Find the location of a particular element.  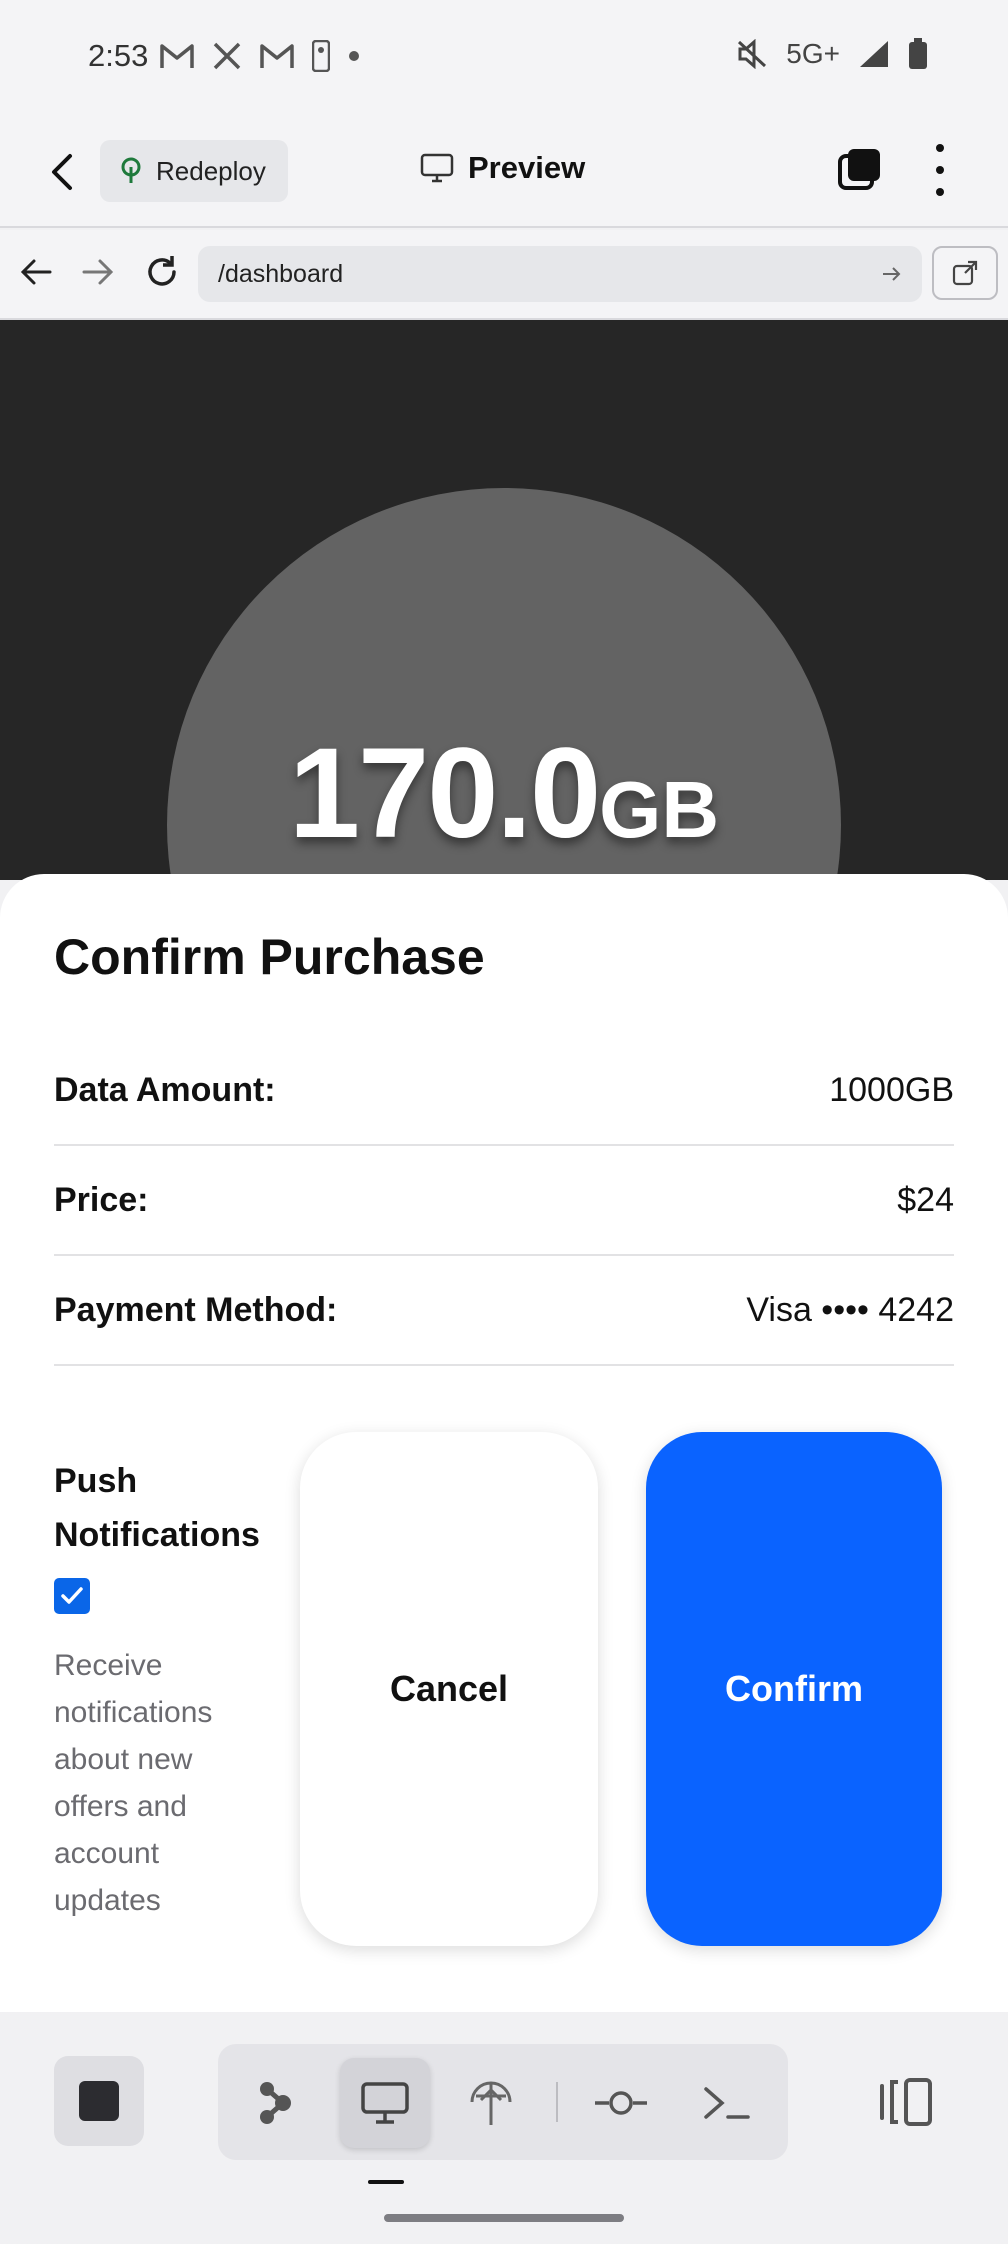

sheet-title: Confirm Purchase is located at coordinates (269, 957).